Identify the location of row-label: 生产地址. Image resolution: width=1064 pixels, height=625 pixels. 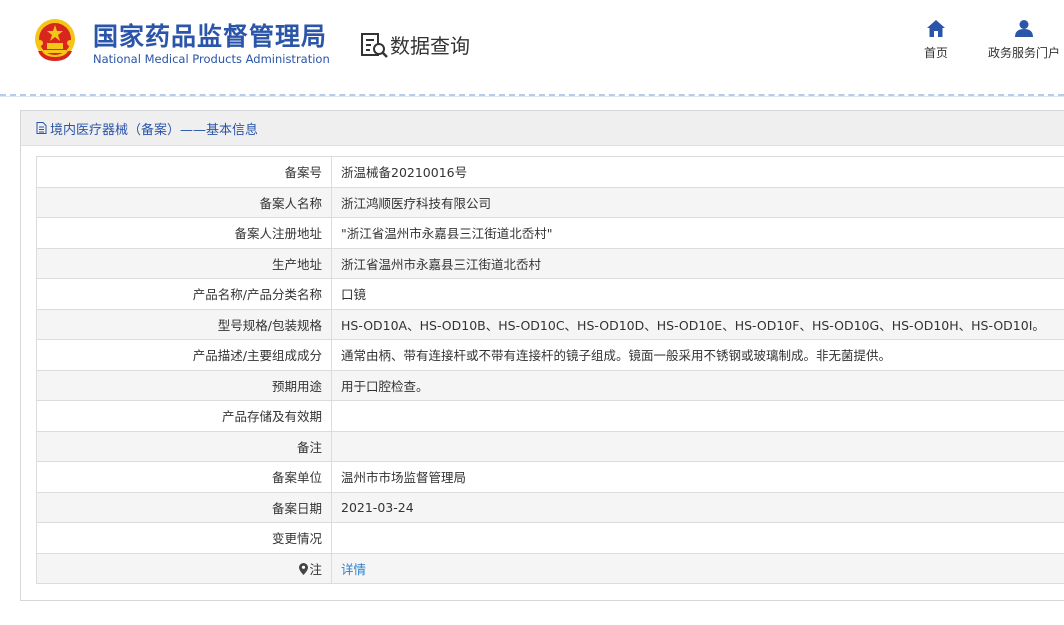
(184, 263).